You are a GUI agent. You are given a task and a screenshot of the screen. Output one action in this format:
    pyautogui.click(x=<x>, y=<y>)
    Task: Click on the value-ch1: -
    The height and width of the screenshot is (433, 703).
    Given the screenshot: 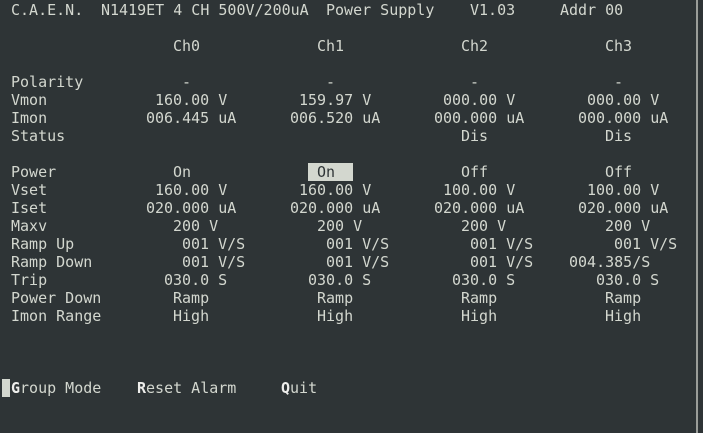 What is the action you would take?
    pyautogui.click(x=331, y=82)
    